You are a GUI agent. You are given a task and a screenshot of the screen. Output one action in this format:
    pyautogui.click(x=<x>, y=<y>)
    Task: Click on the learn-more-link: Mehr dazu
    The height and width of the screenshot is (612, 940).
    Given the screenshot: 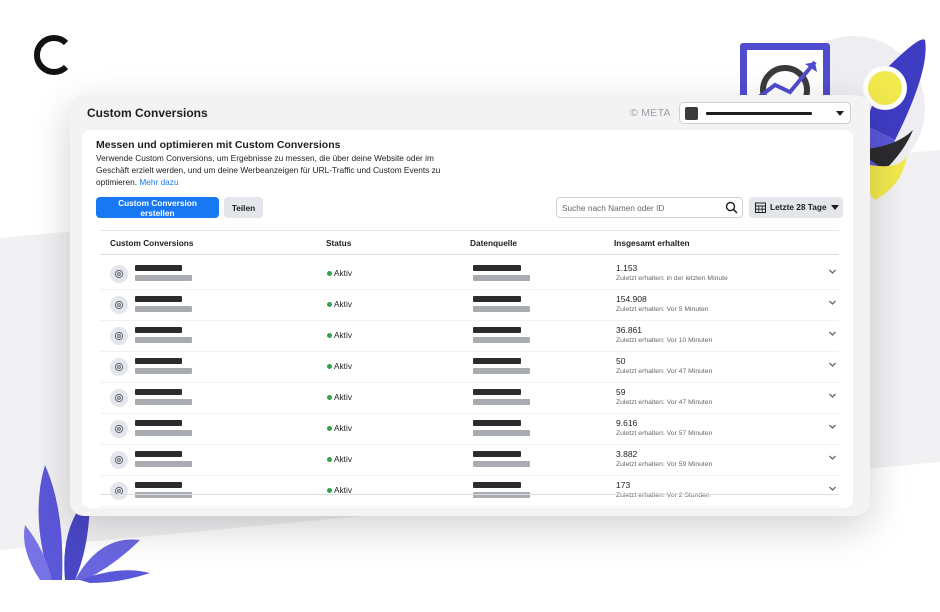 What is the action you would take?
    pyautogui.click(x=158, y=182)
    